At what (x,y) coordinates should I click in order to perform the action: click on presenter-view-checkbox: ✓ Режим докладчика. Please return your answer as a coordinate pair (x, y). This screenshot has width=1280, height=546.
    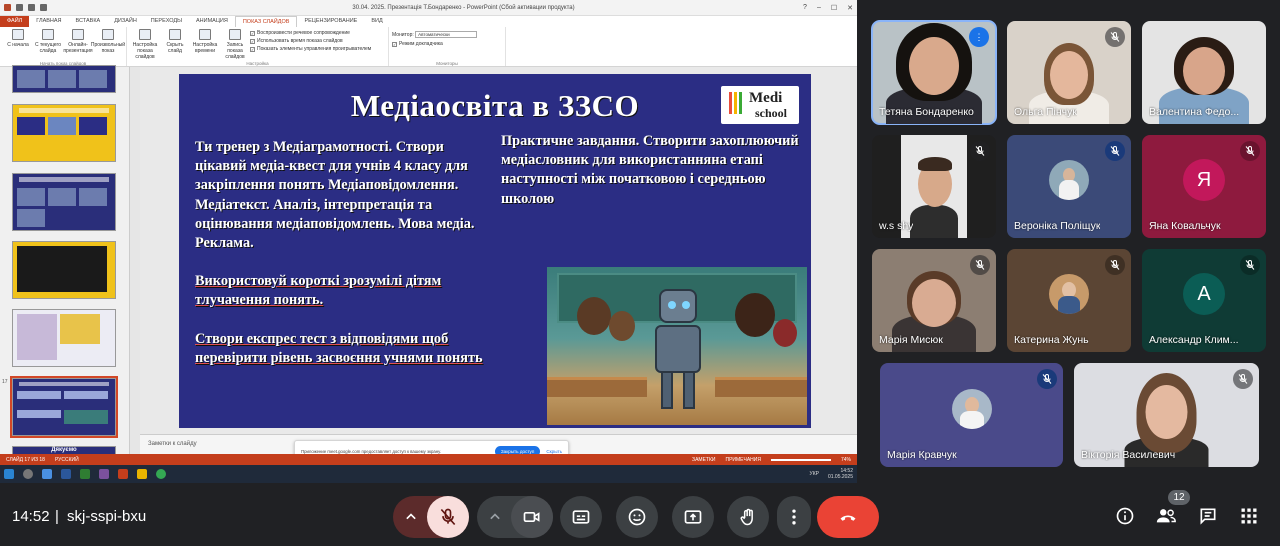
    Looking at the image, I should click on (447, 44).